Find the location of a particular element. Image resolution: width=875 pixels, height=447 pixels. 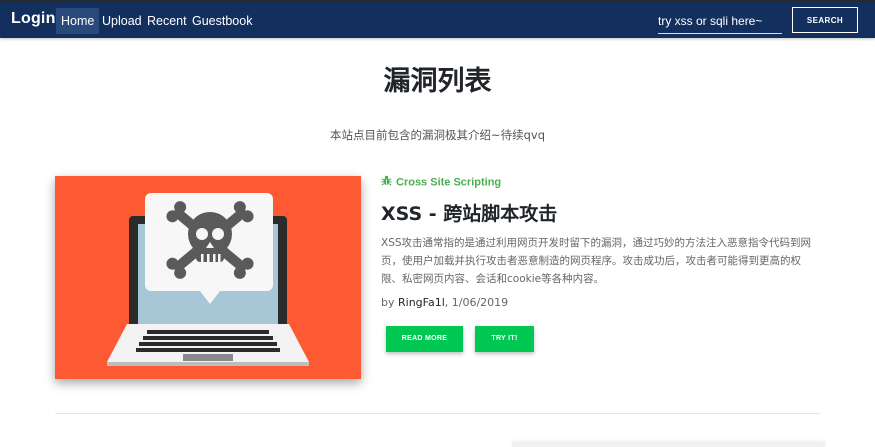

post-date: , 1/06/2019 is located at coordinates (476, 302).